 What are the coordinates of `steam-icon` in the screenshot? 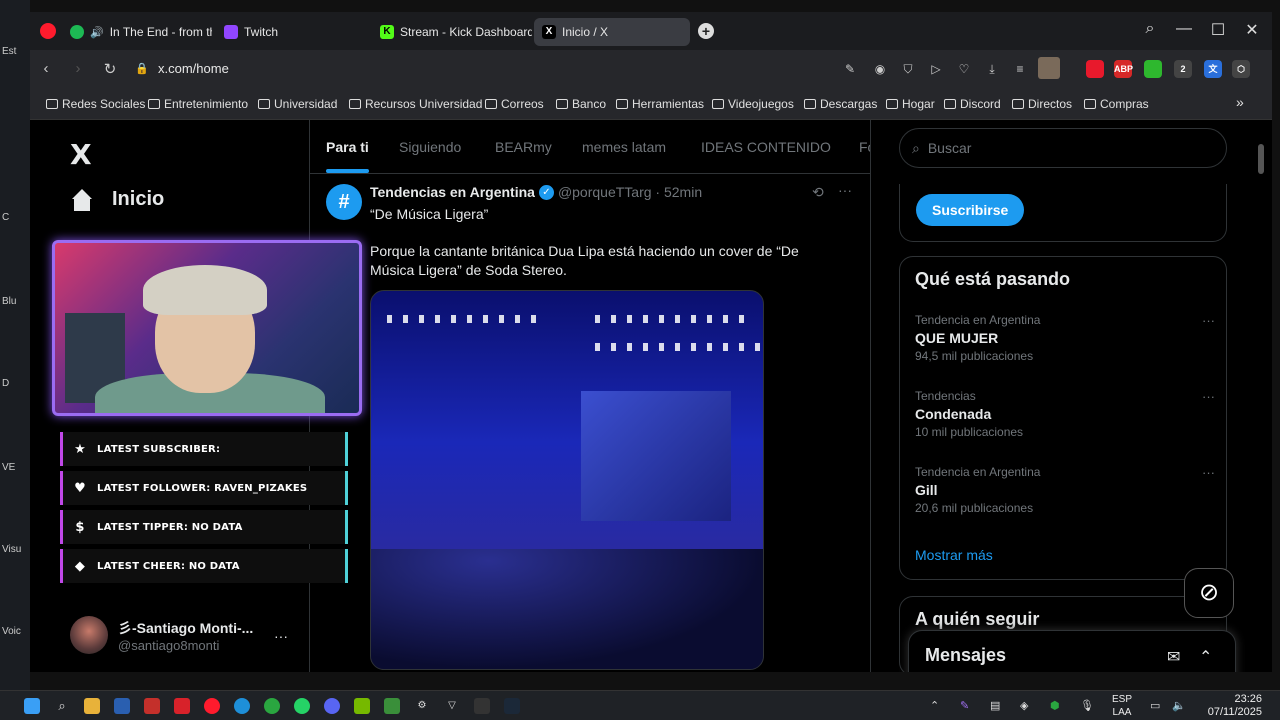 It's located at (512, 706).